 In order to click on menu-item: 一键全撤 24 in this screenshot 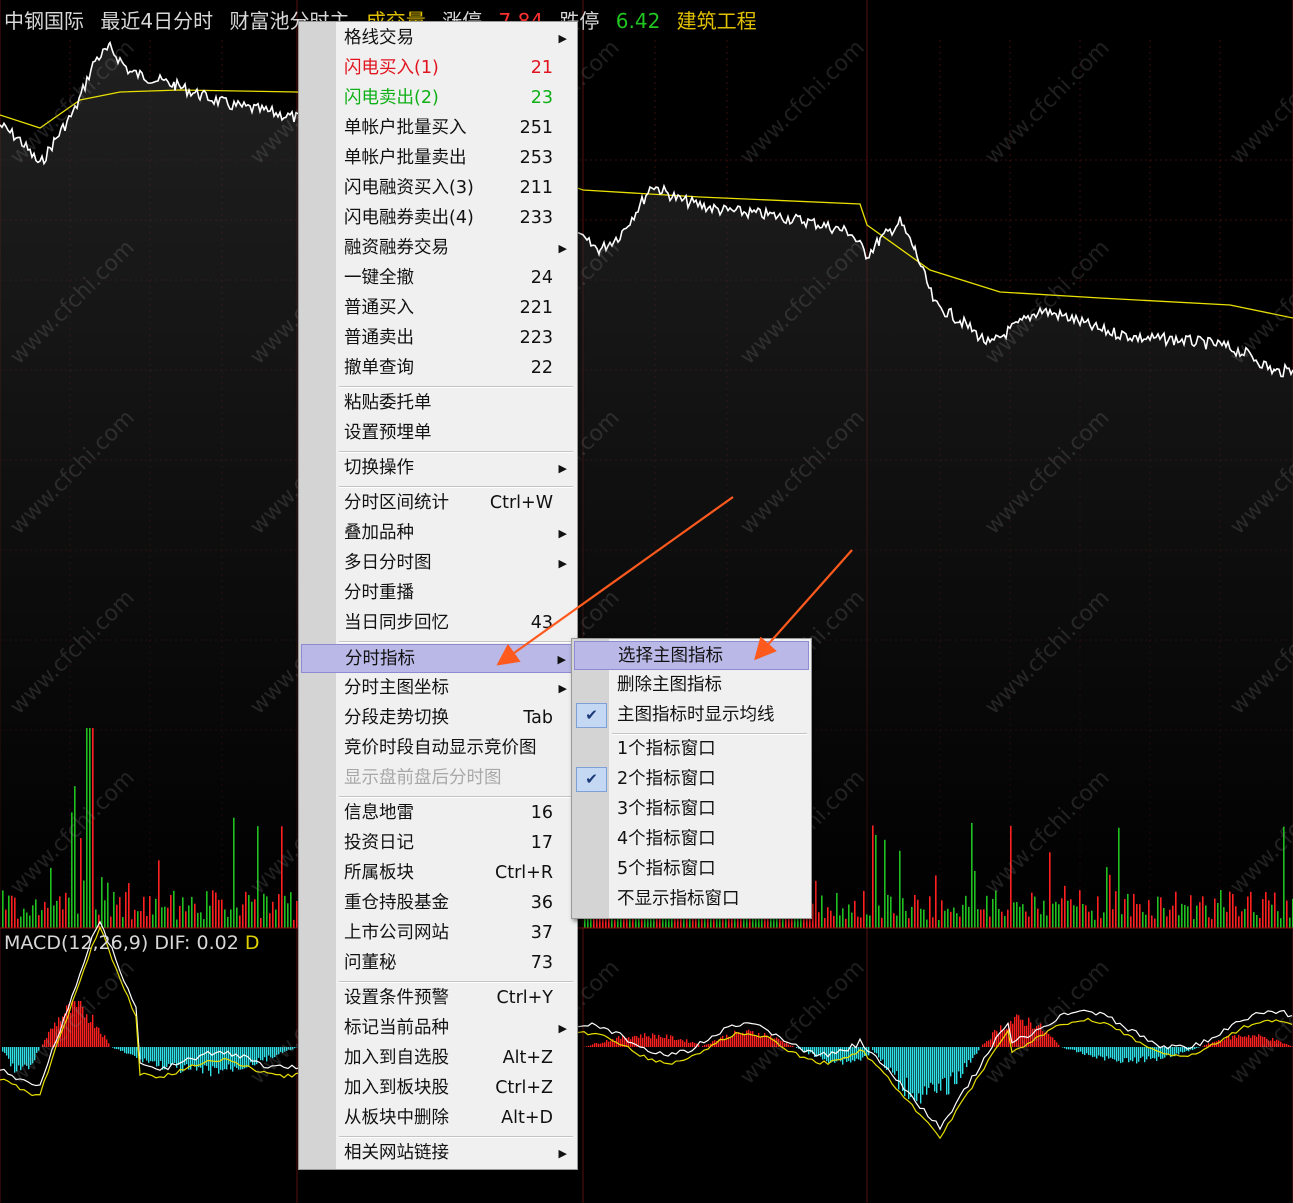, I will do `click(438, 278)`.